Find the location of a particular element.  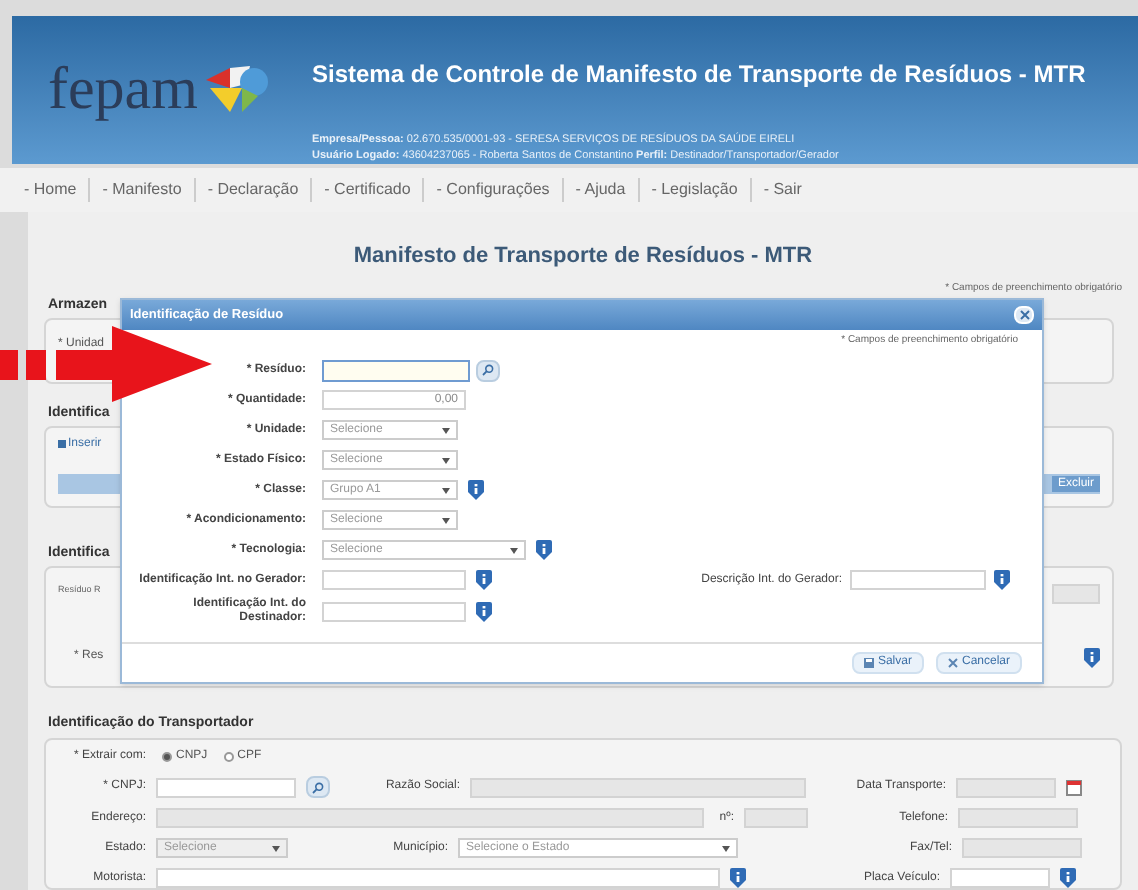

nav-link: - Manifesto is located at coordinates (141, 190).